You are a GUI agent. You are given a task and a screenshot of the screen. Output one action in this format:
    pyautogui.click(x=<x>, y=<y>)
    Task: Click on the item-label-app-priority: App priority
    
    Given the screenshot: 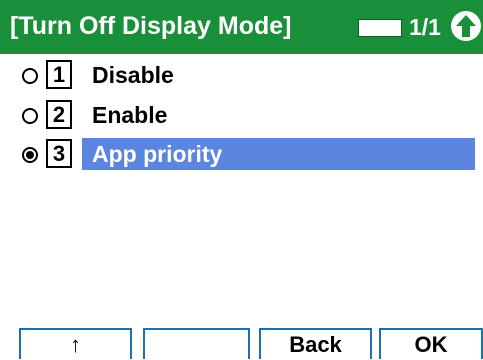 What is the action you would take?
    pyautogui.click(x=278, y=154)
    